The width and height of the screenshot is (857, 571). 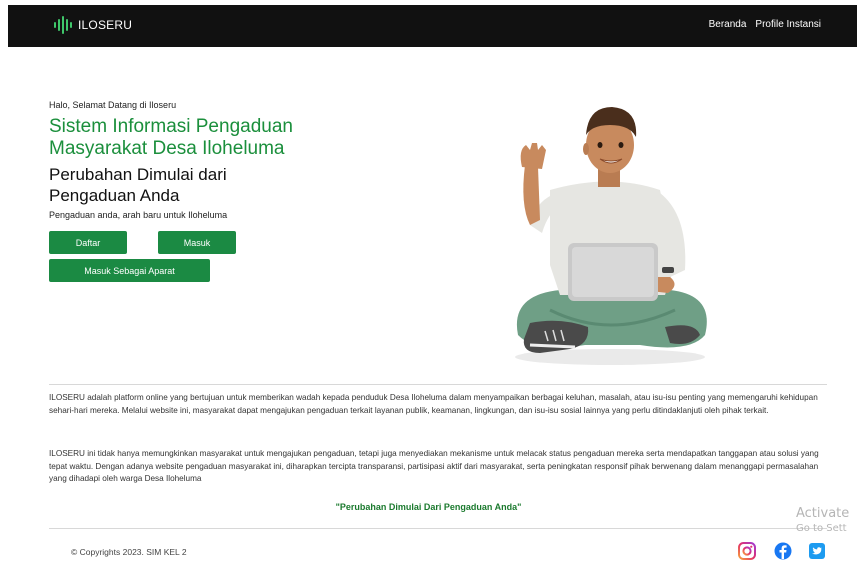 I want to click on brand: ILOSERU, so click(x=93, y=25).